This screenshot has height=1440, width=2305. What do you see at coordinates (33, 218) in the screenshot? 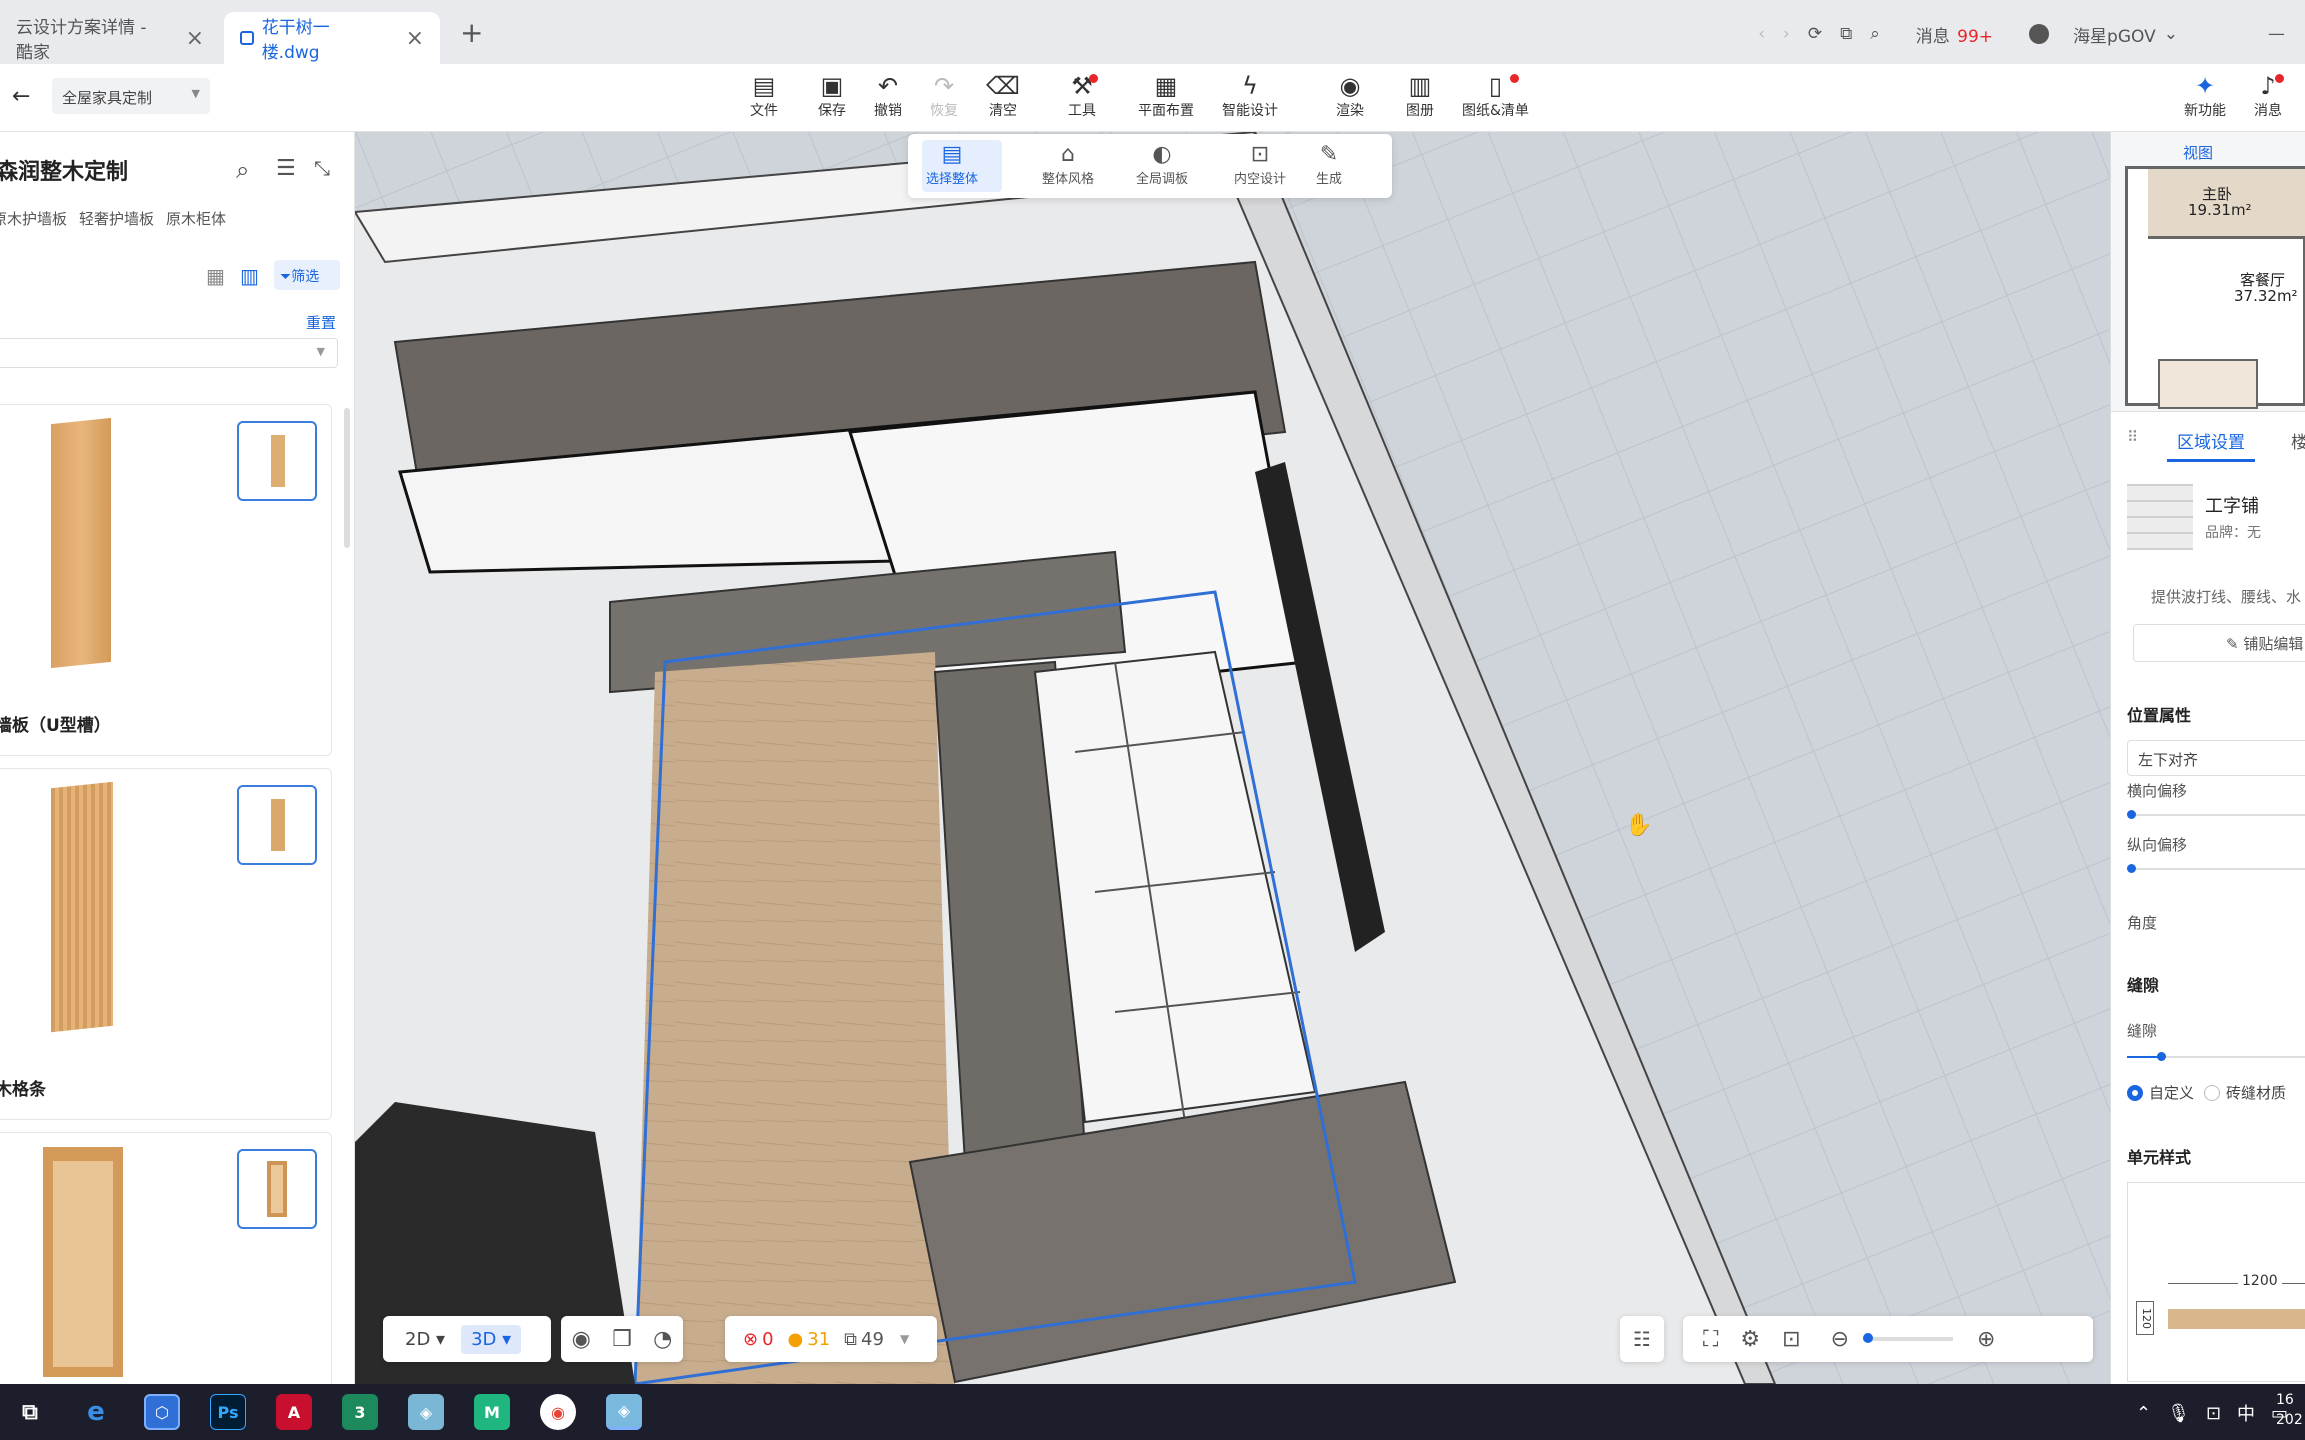
I see `category-tab: 原木护墙板` at bounding box center [33, 218].